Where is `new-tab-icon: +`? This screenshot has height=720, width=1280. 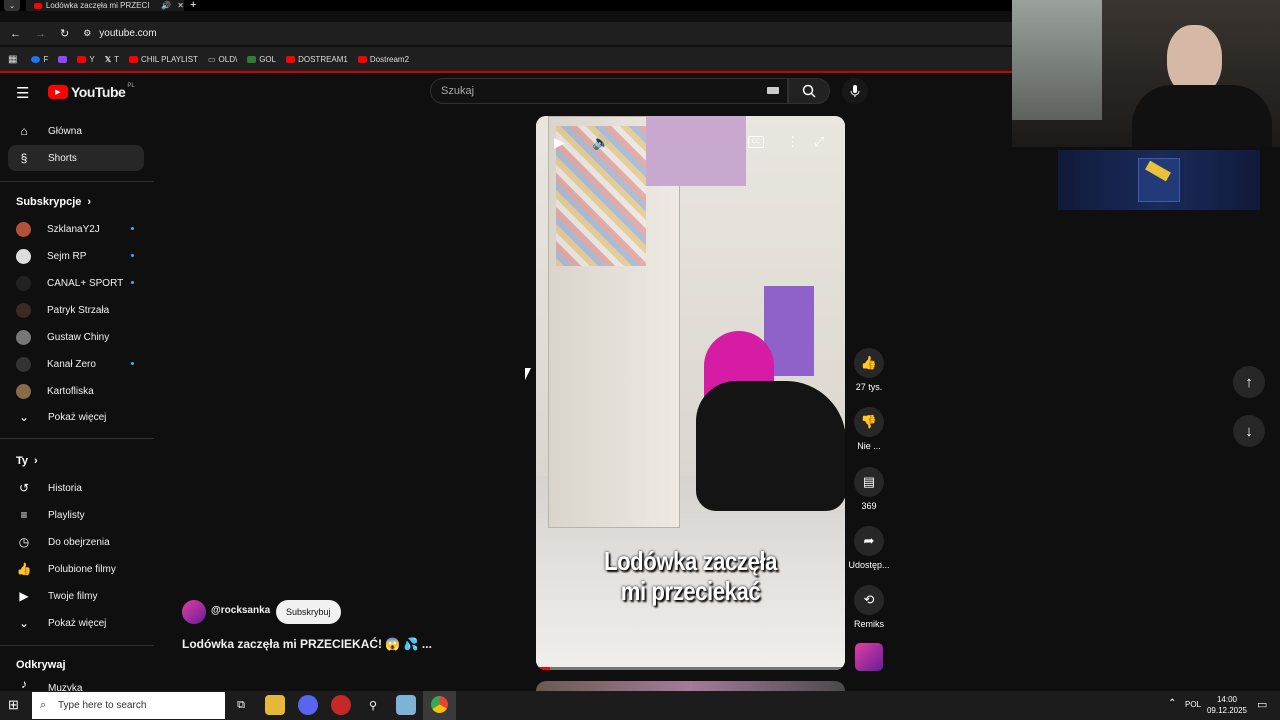 new-tab-icon: + is located at coordinates (193, 5).